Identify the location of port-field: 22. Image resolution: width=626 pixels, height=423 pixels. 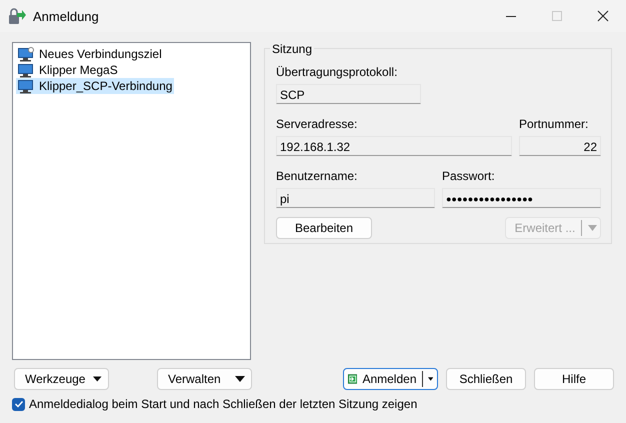
(560, 146).